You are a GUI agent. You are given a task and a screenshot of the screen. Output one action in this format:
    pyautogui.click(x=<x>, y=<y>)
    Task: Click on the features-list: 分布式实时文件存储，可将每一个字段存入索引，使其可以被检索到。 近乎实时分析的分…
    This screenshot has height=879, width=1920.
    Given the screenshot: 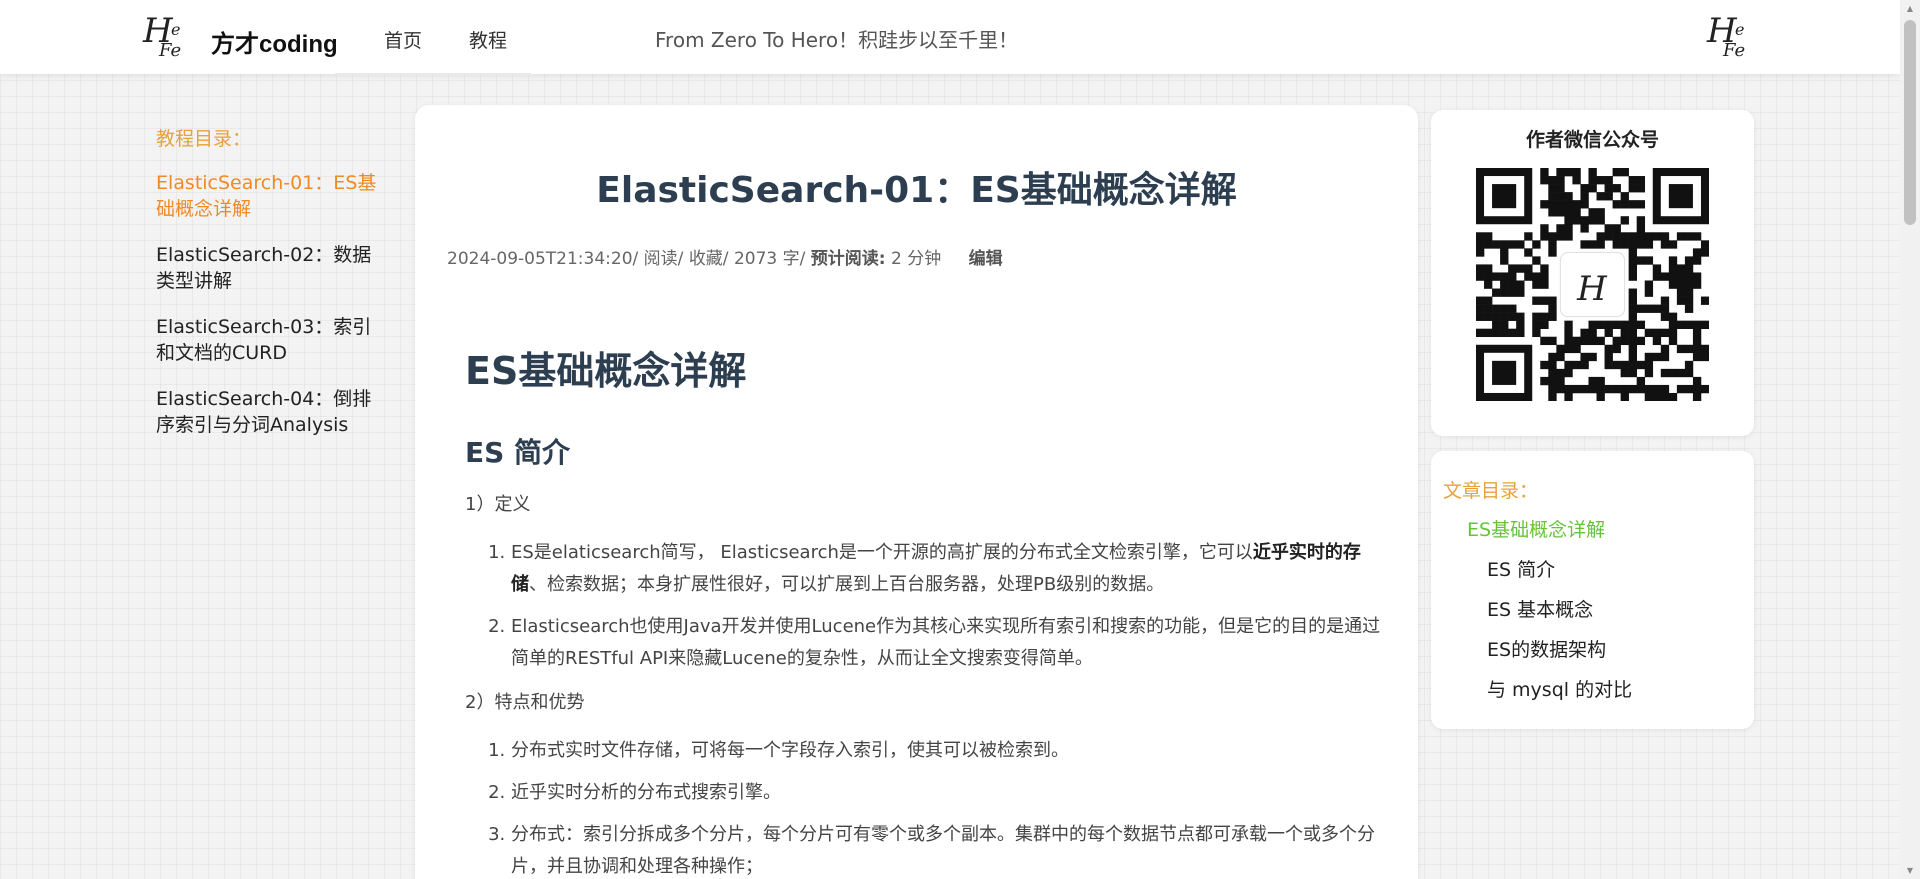 What is the action you would take?
    pyautogui.click(x=948, y=807)
    